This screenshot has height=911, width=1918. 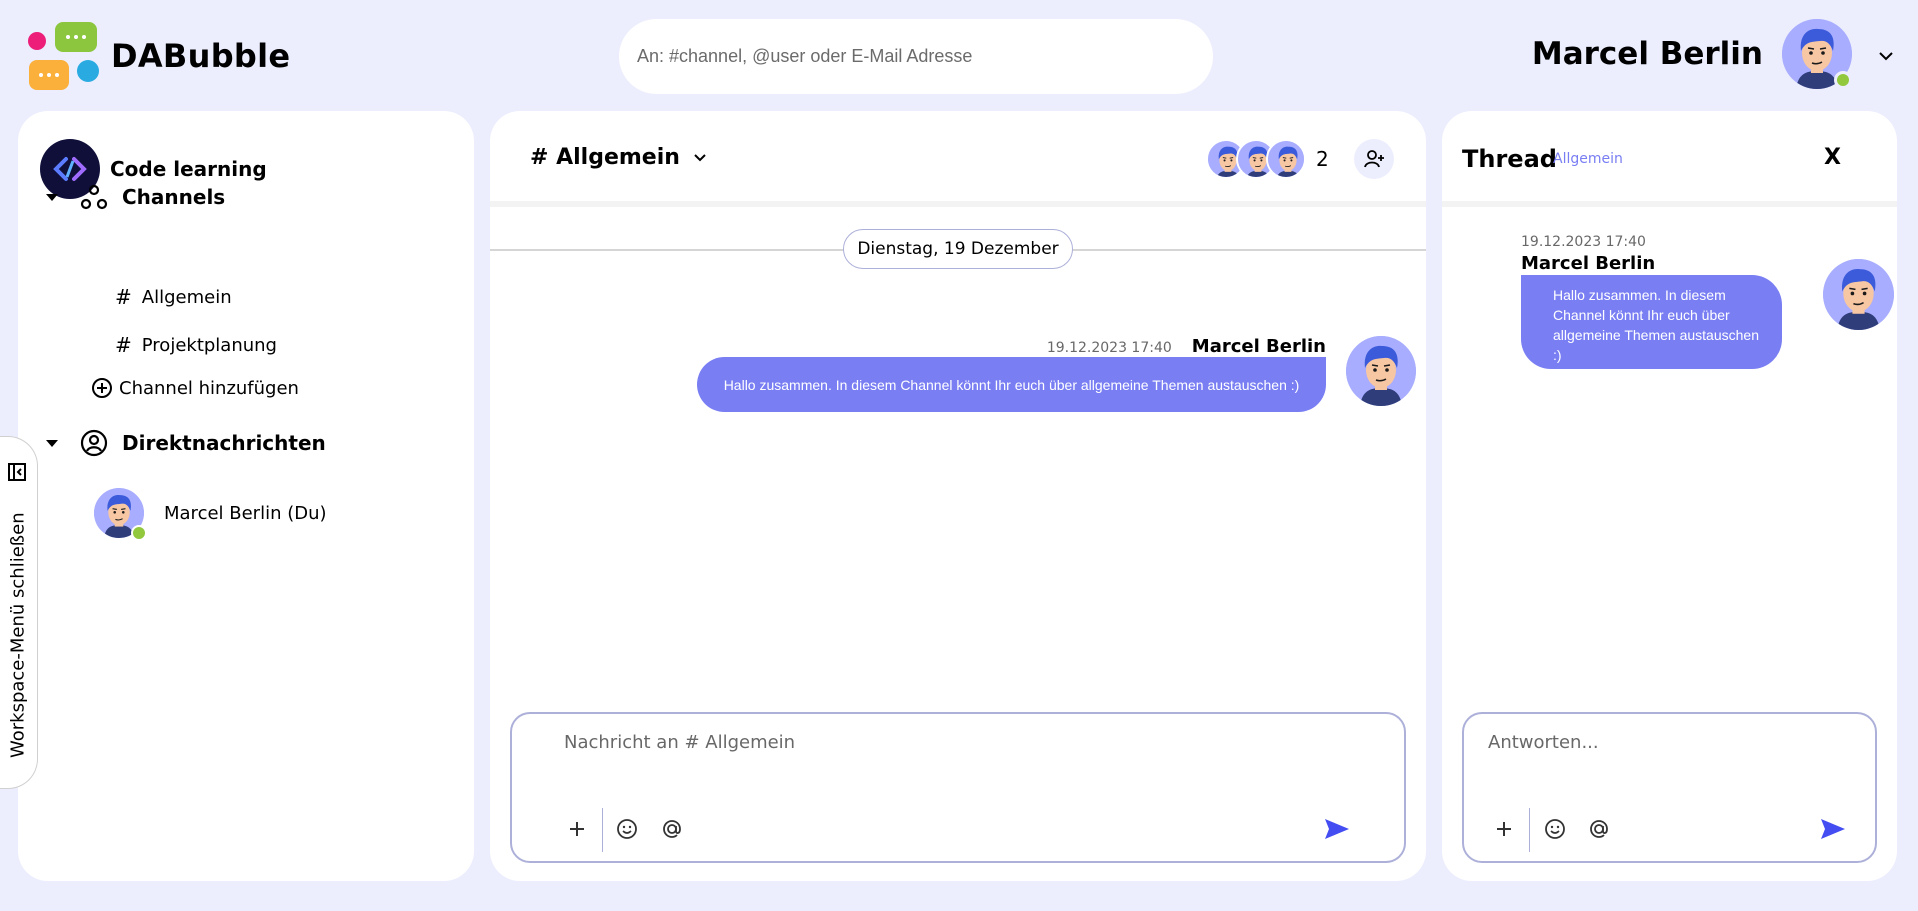 What do you see at coordinates (201, 56) in the screenshot?
I see `app-name: DABubble` at bounding box center [201, 56].